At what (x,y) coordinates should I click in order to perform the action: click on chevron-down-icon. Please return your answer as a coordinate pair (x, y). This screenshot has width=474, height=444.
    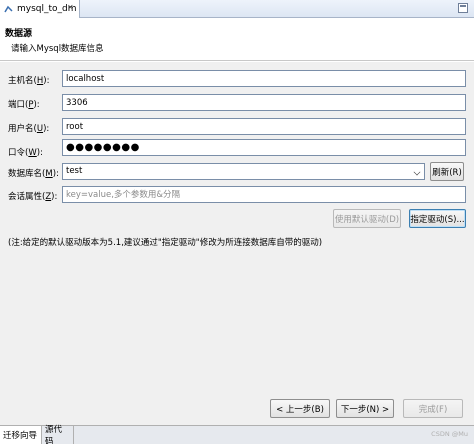
    Looking at the image, I should click on (417, 172).